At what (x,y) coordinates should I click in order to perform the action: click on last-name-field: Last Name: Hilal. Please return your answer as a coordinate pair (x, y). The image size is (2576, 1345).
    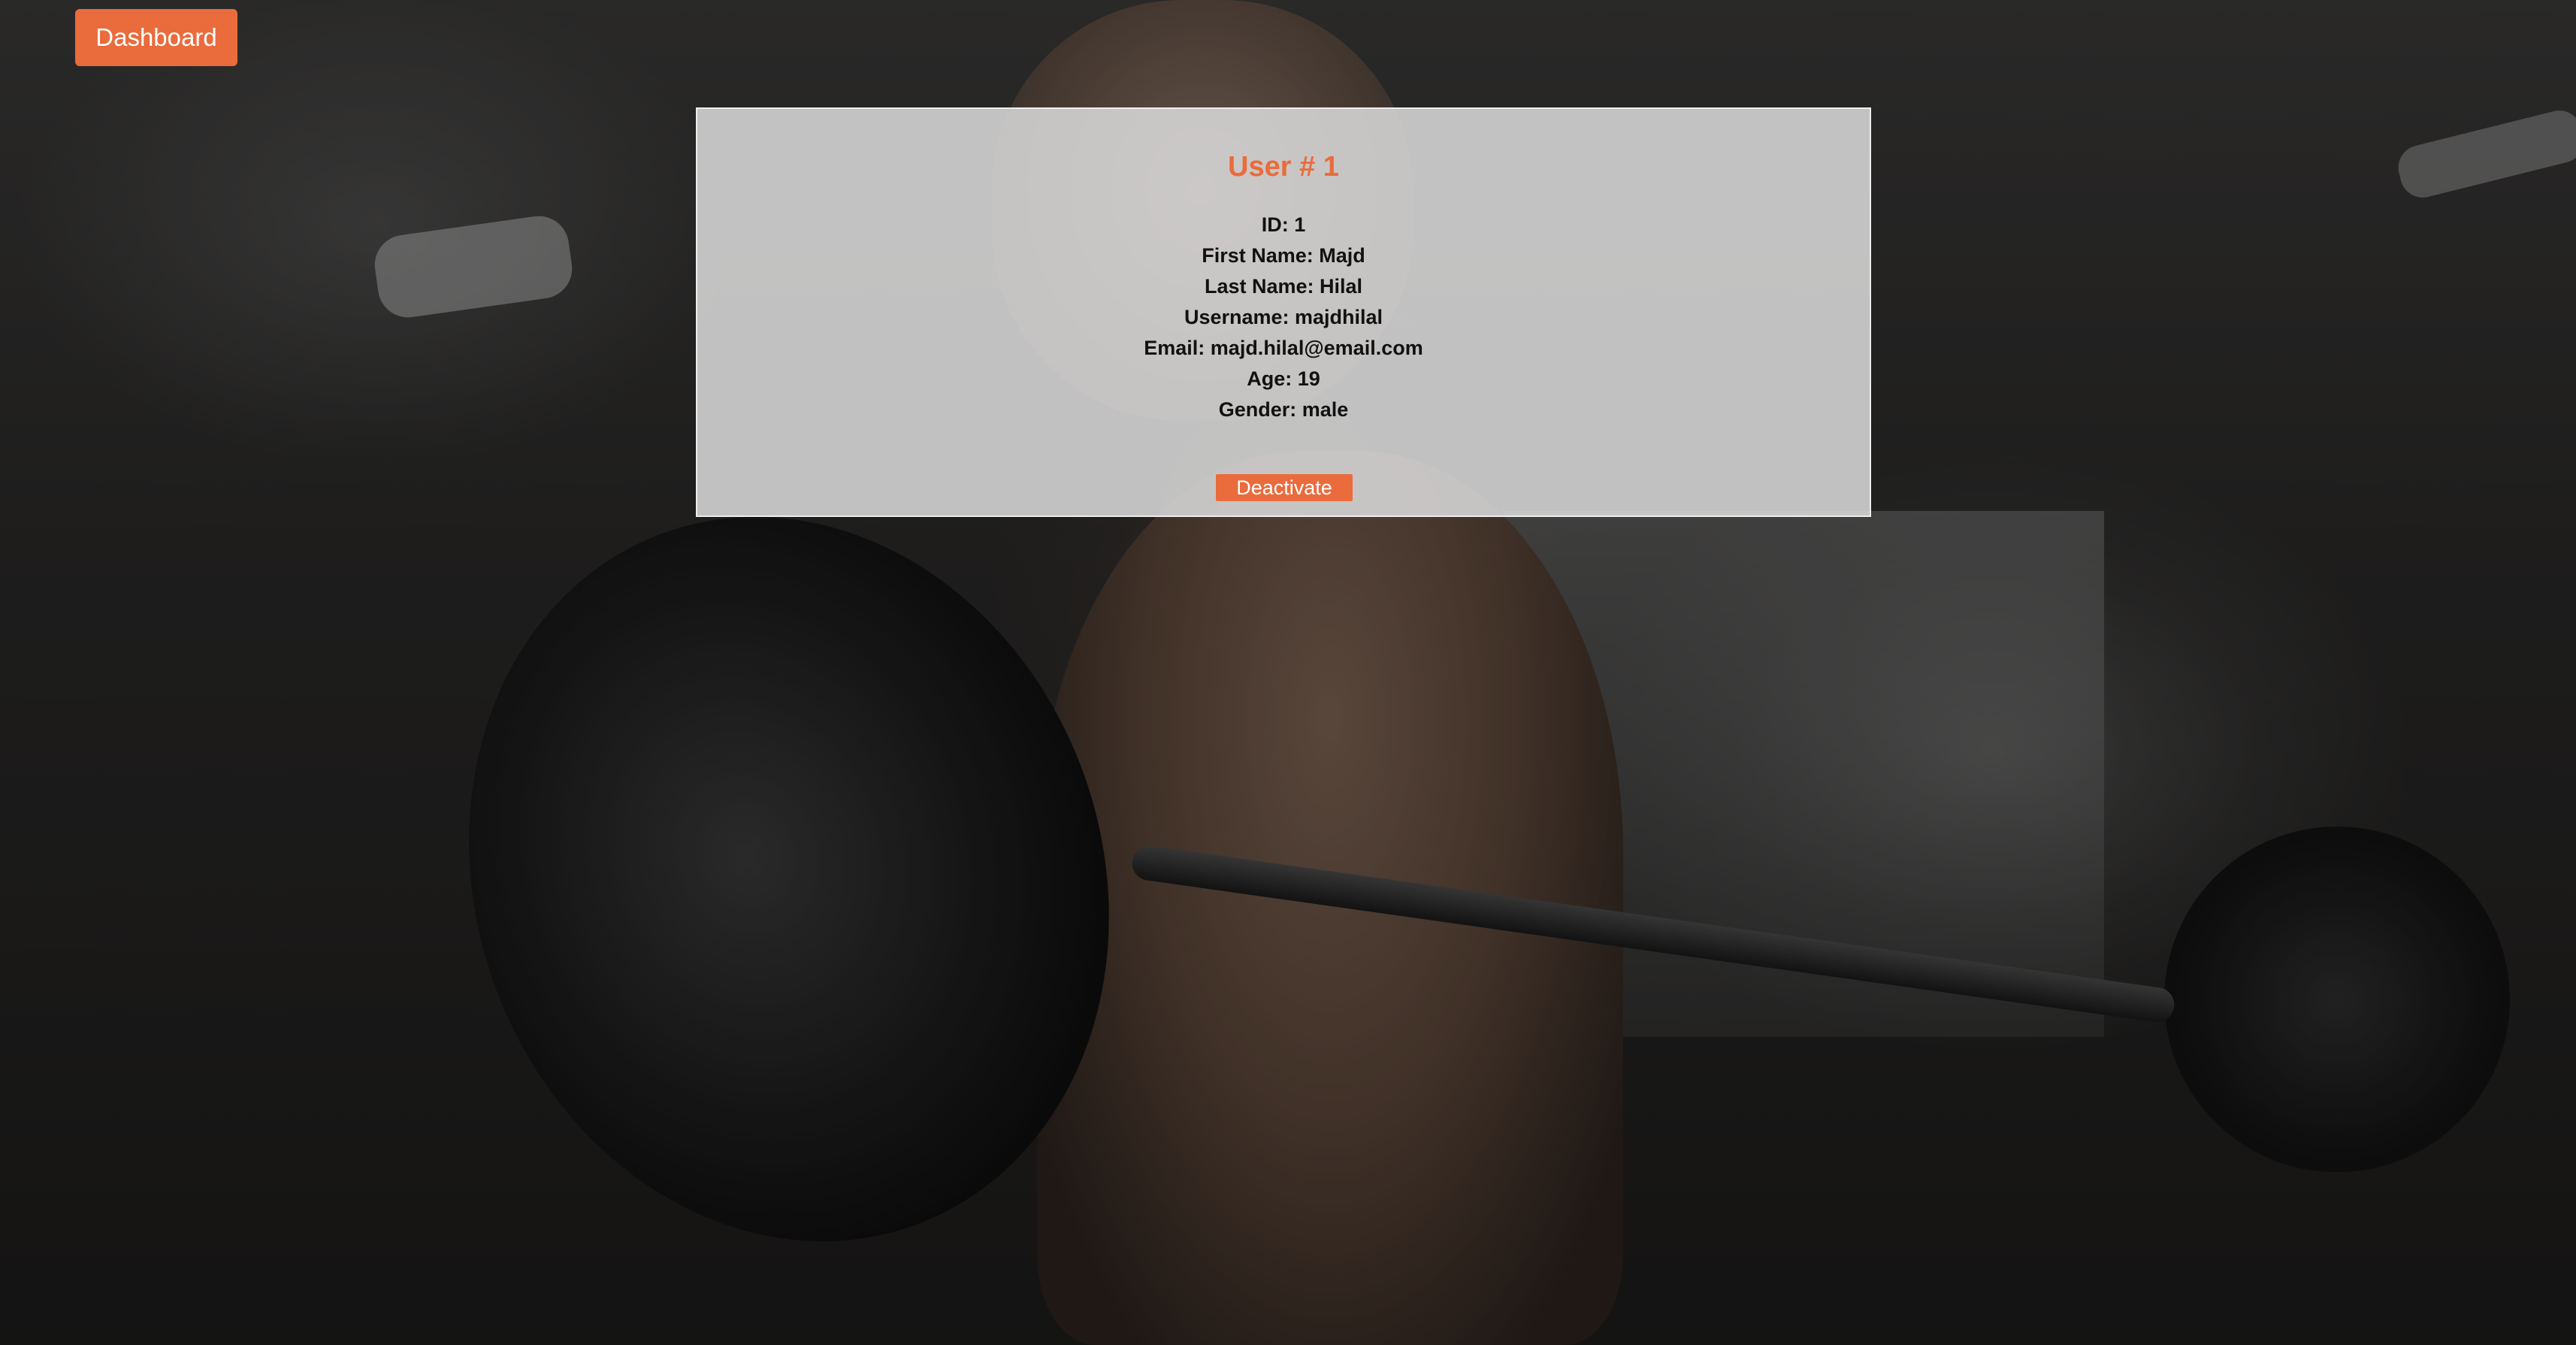
    Looking at the image, I should click on (1283, 287).